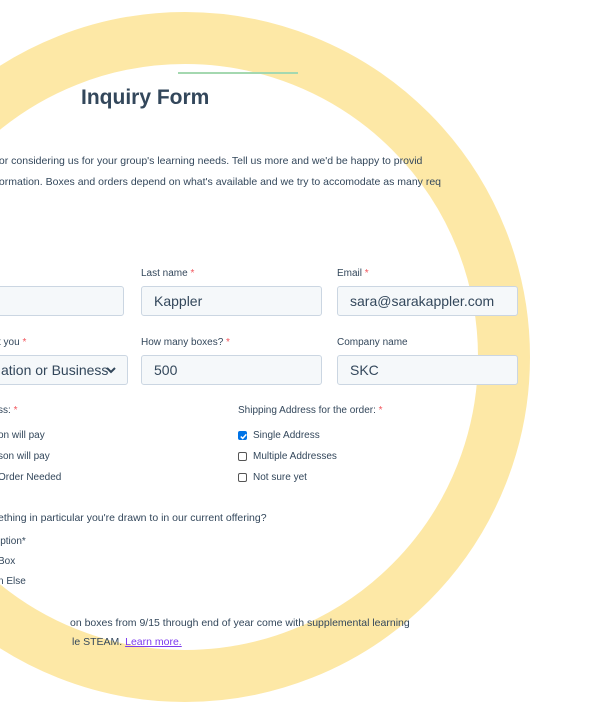 The image size is (589, 721). Describe the element at coordinates (25, 456) in the screenshot. I see `payment-option: son will pay` at that location.